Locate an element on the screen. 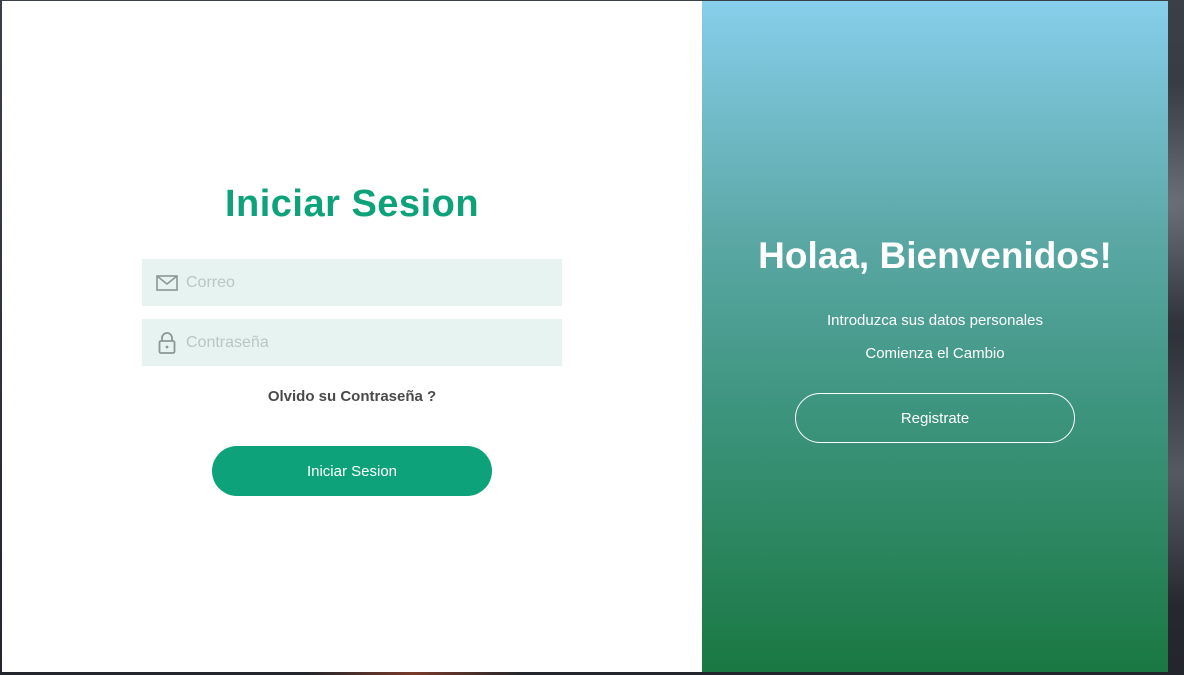 This screenshot has width=1184, height=675. password-field is located at coordinates (352, 342).